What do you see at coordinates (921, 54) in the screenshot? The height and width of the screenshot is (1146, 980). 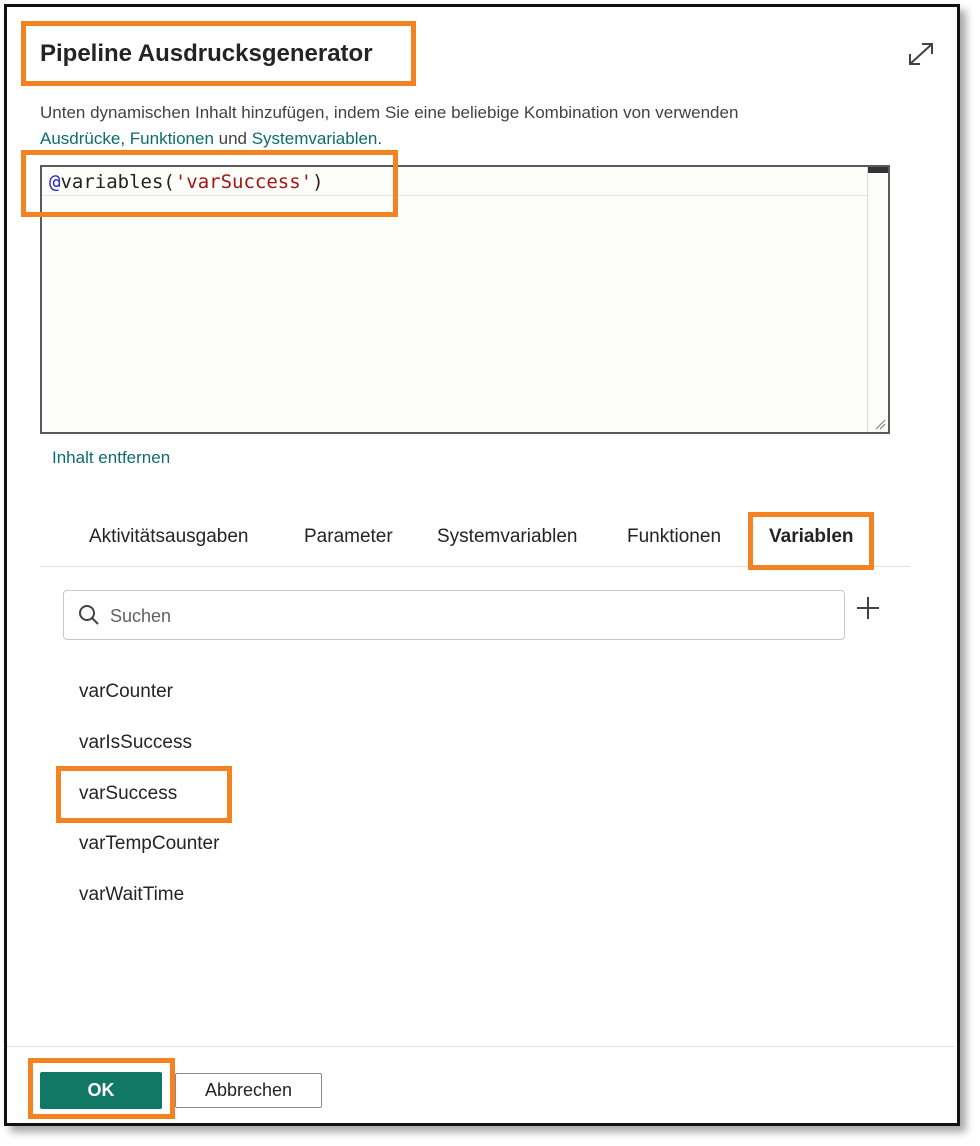 I see `expand-icon` at bounding box center [921, 54].